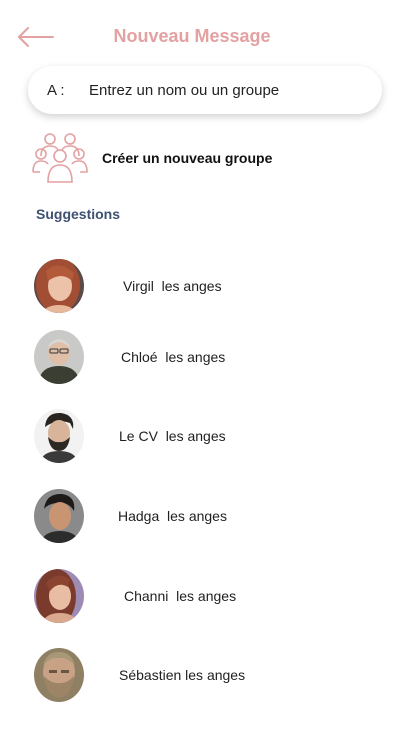 This screenshot has height=736, width=414. What do you see at coordinates (60, 158) in the screenshot?
I see `group-icon` at bounding box center [60, 158].